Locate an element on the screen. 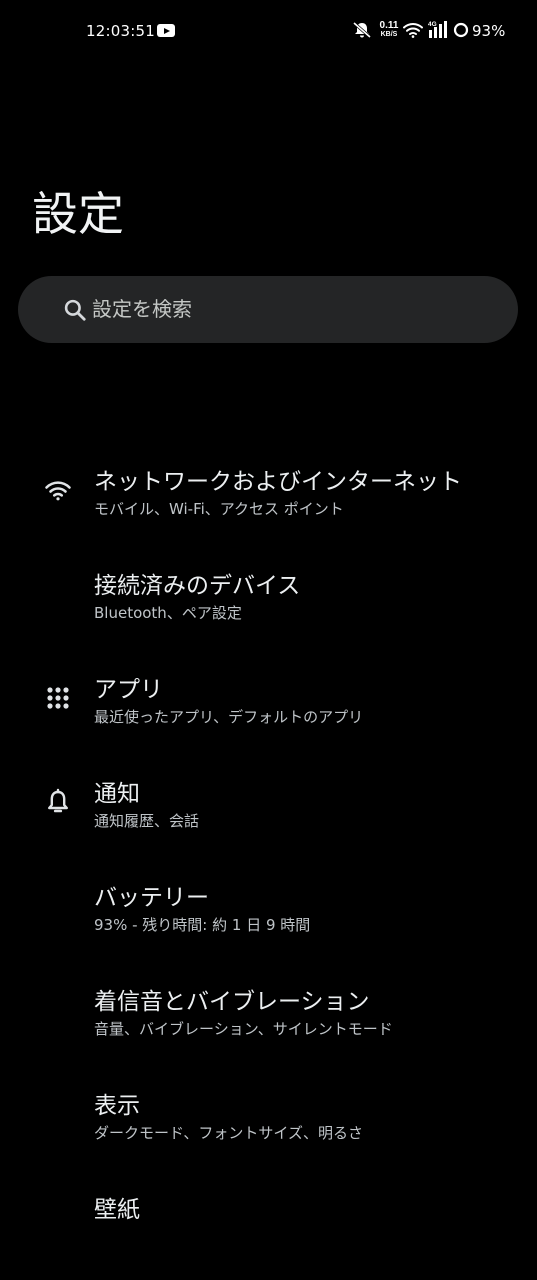  status-time: 12:03:51 is located at coordinates (120, 31).